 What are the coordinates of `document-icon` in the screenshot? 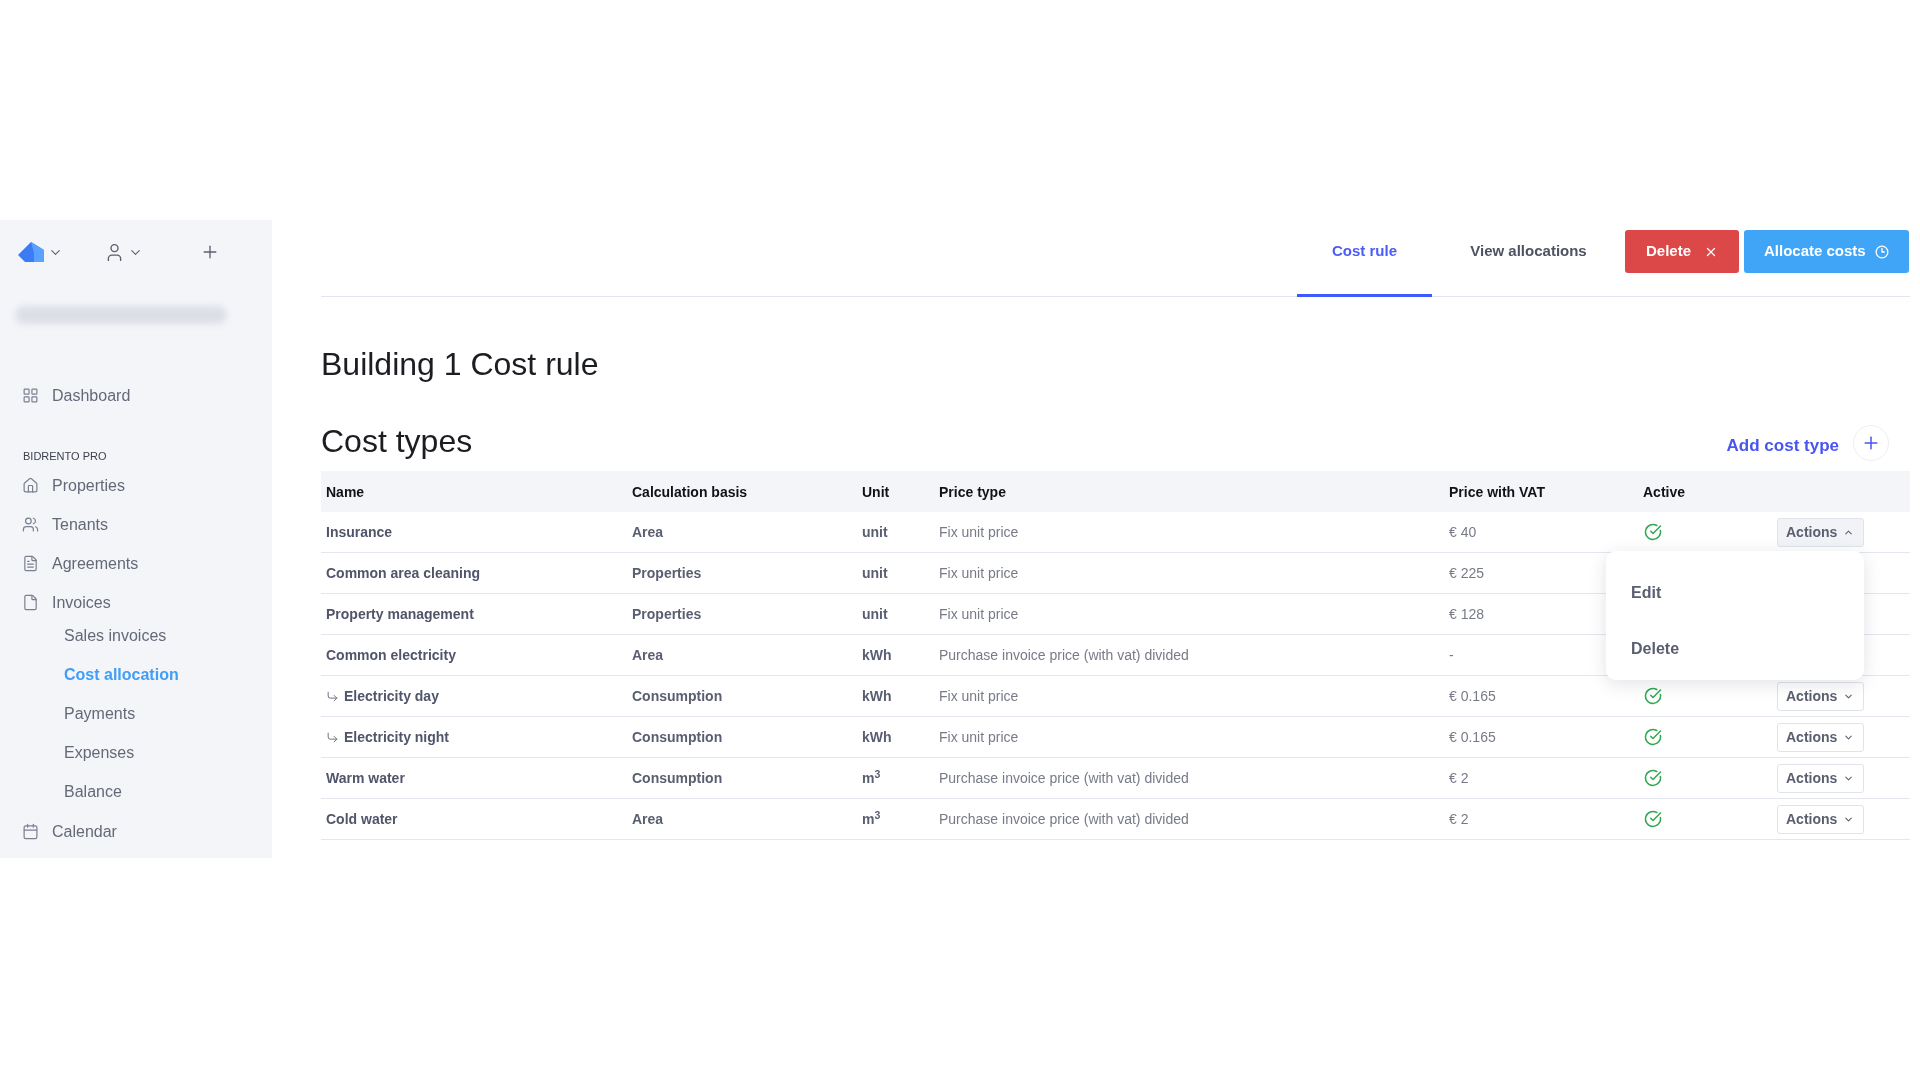 It's located at (30, 563).